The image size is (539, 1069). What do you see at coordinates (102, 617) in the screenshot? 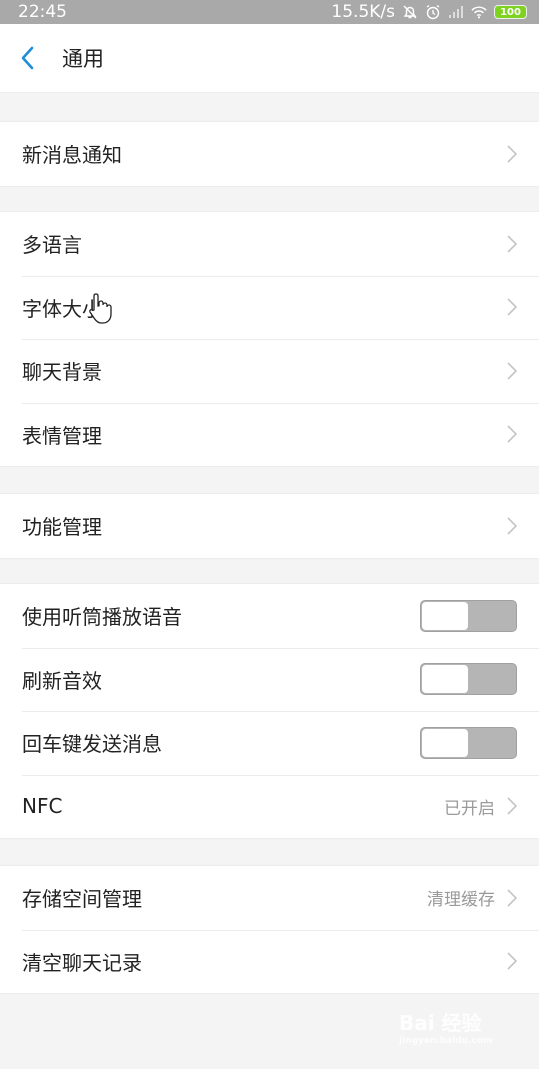
I see `row-label: 使用听筒播放语音` at bounding box center [102, 617].